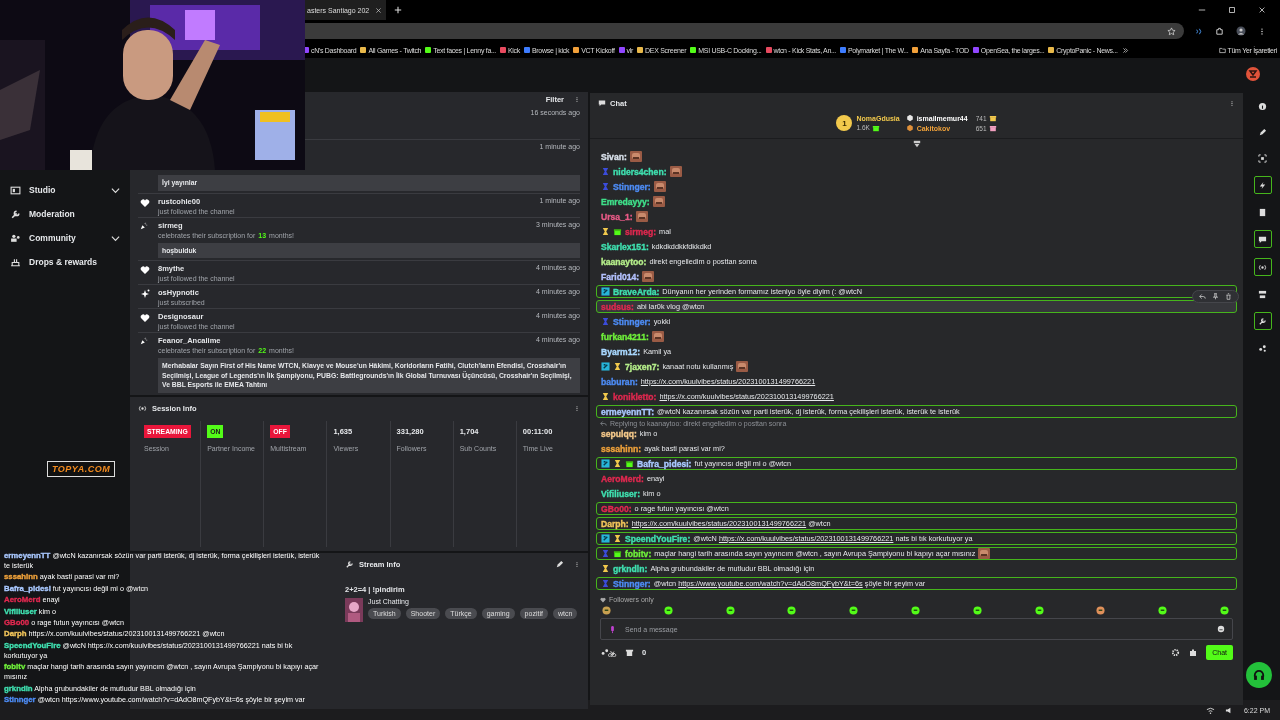 The height and width of the screenshot is (720, 1280). I want to click on scan-icon, so click(1262, 158).